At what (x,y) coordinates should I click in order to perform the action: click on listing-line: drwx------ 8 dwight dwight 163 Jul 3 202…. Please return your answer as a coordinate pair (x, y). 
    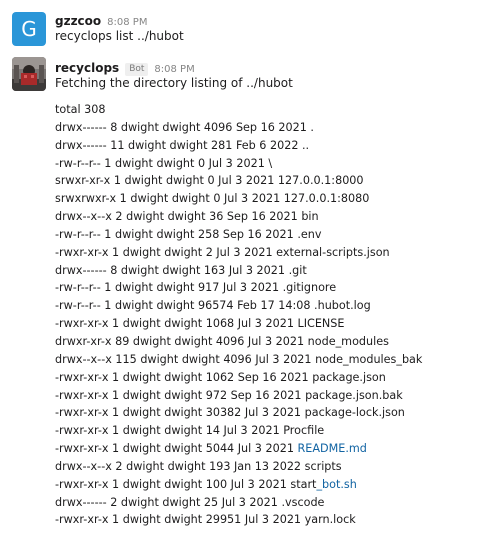
    Looking at the image, I should click on (181, 270).